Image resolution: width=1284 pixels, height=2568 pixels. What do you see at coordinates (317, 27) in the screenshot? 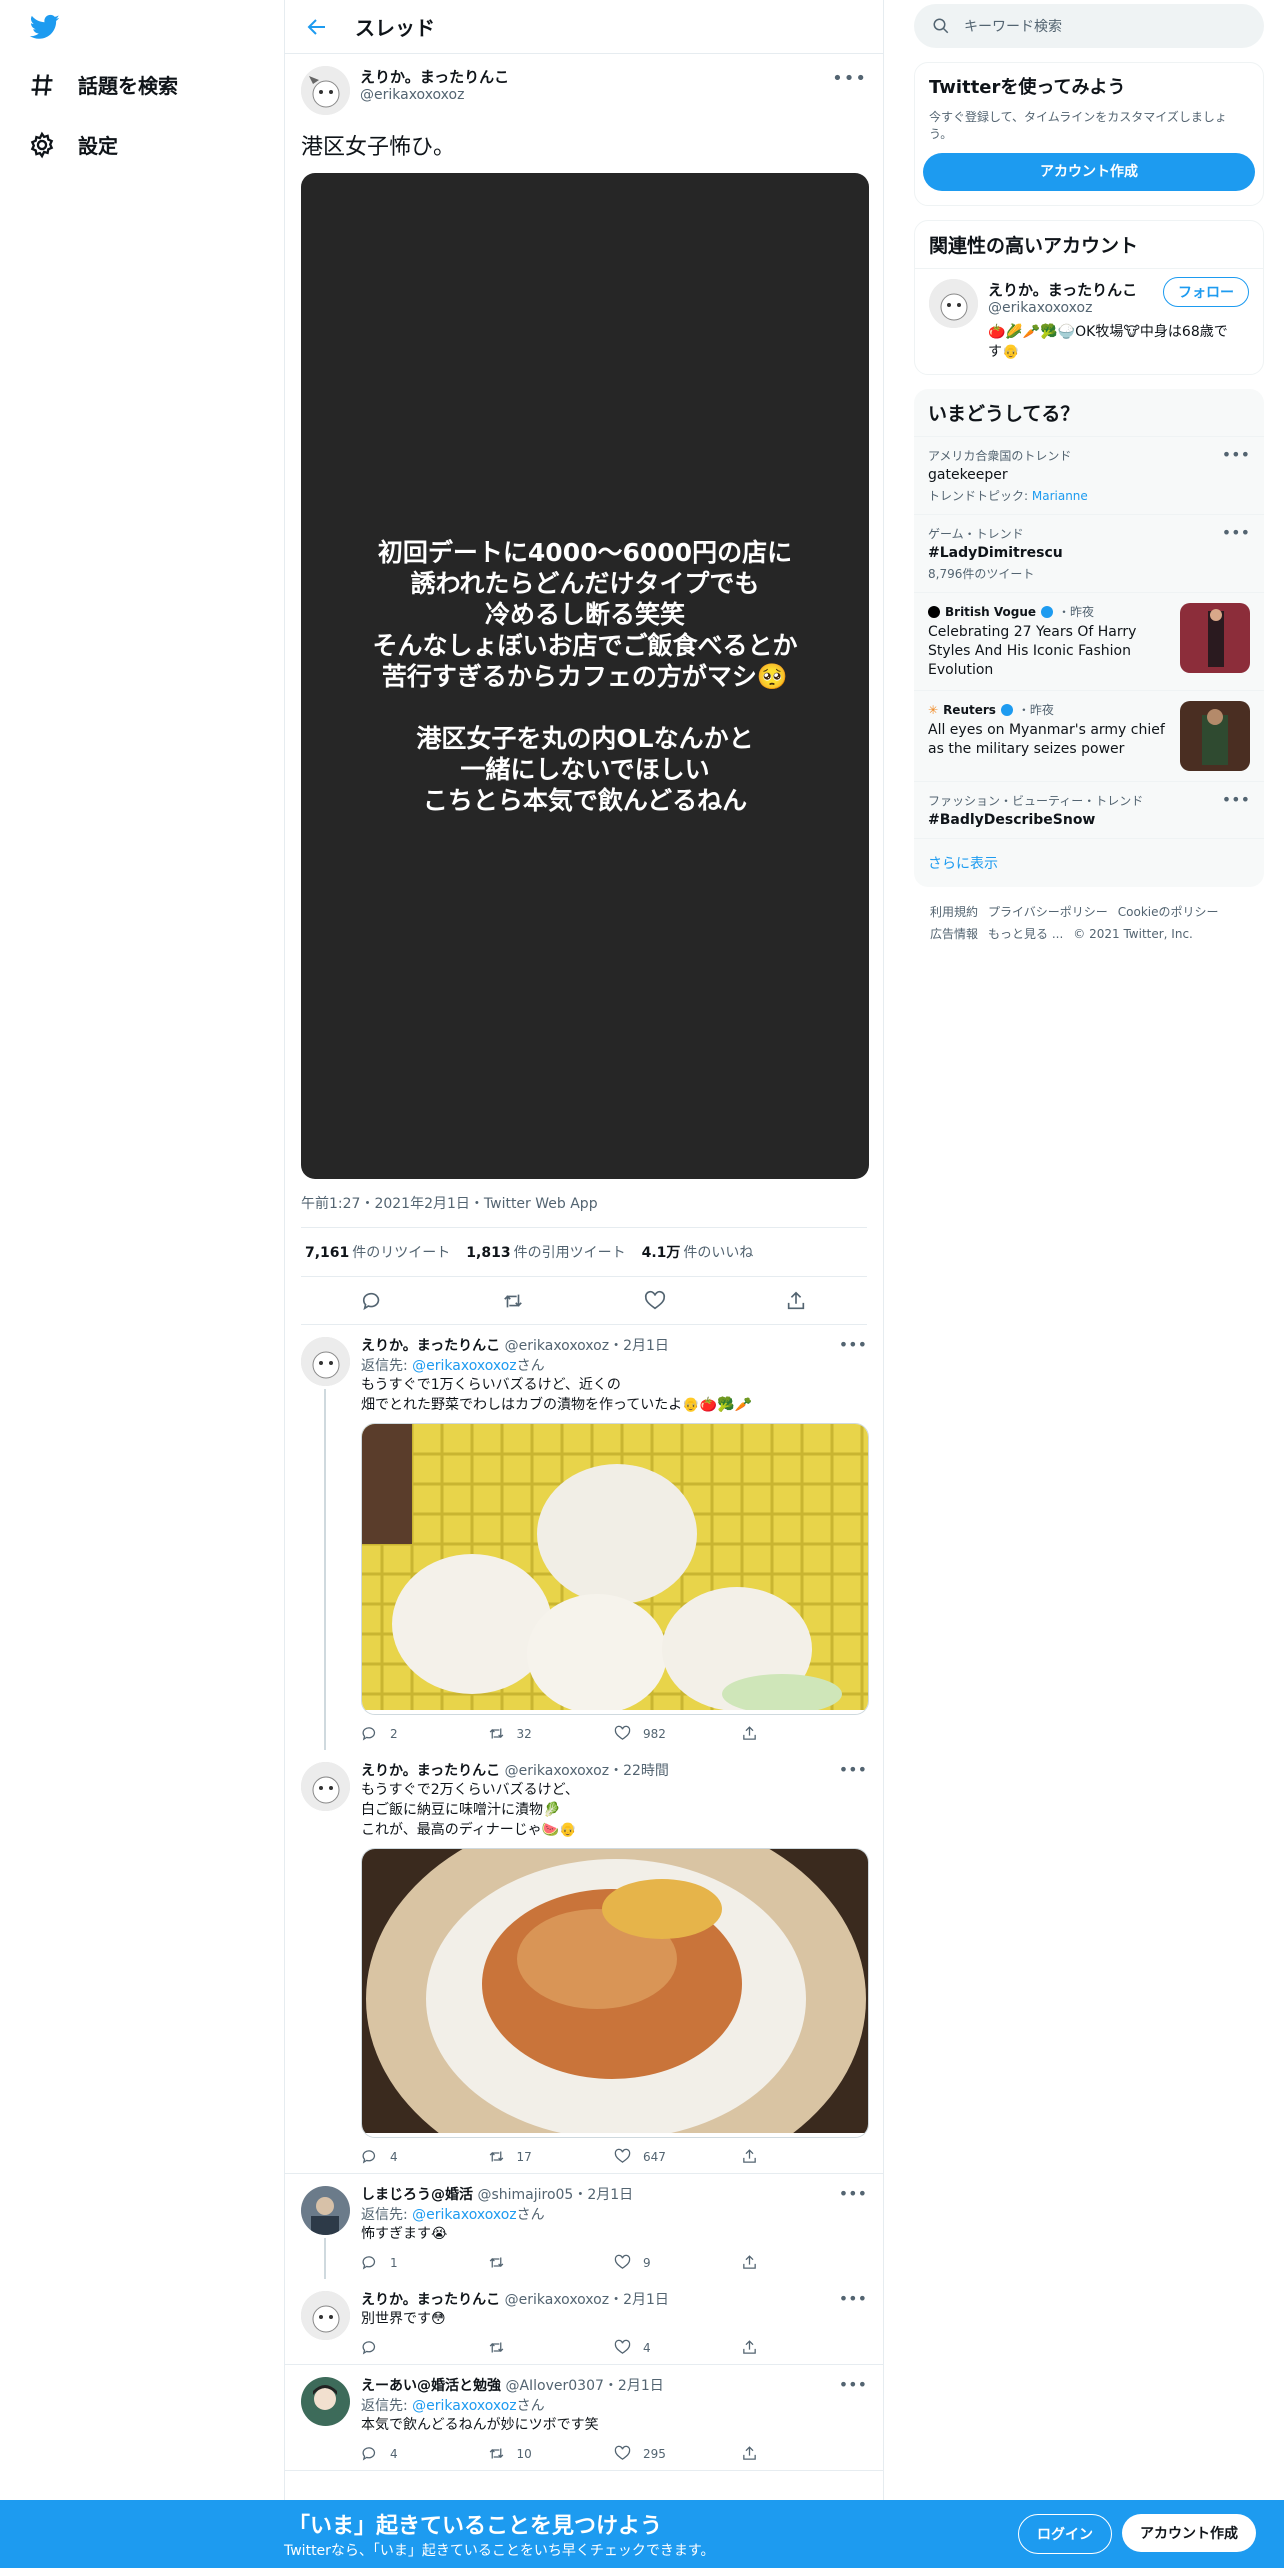
I see `back-arrow-icon` at bounding box center [317, 27].